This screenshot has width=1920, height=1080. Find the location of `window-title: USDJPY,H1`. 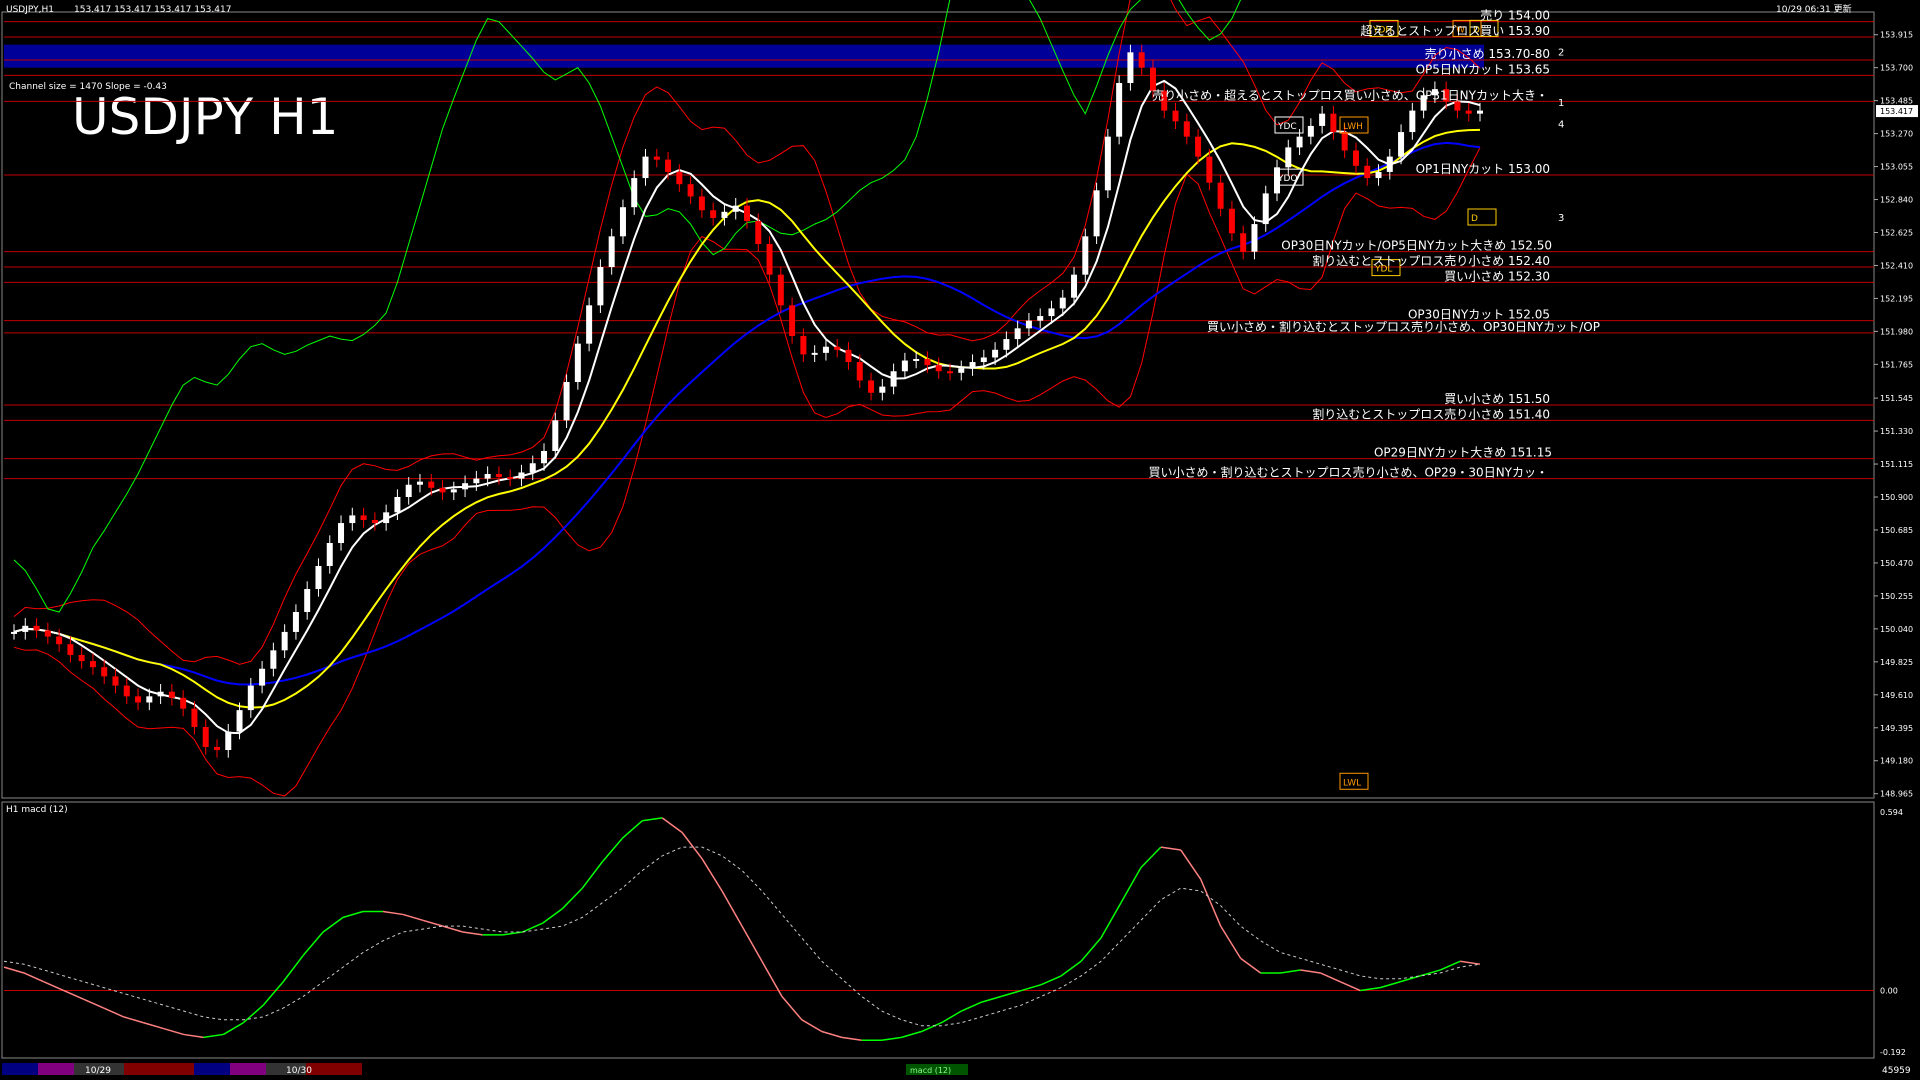

window-title: USDJPY,H1 is located at coordinates (30, 10).